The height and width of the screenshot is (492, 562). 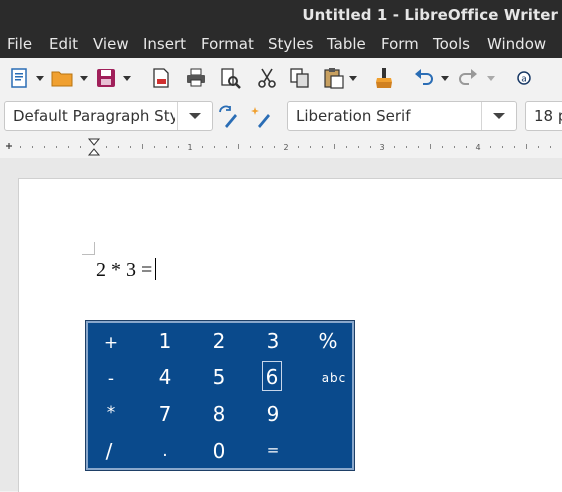 I want to click on key-multiply: *, so click(x=111, y=417).